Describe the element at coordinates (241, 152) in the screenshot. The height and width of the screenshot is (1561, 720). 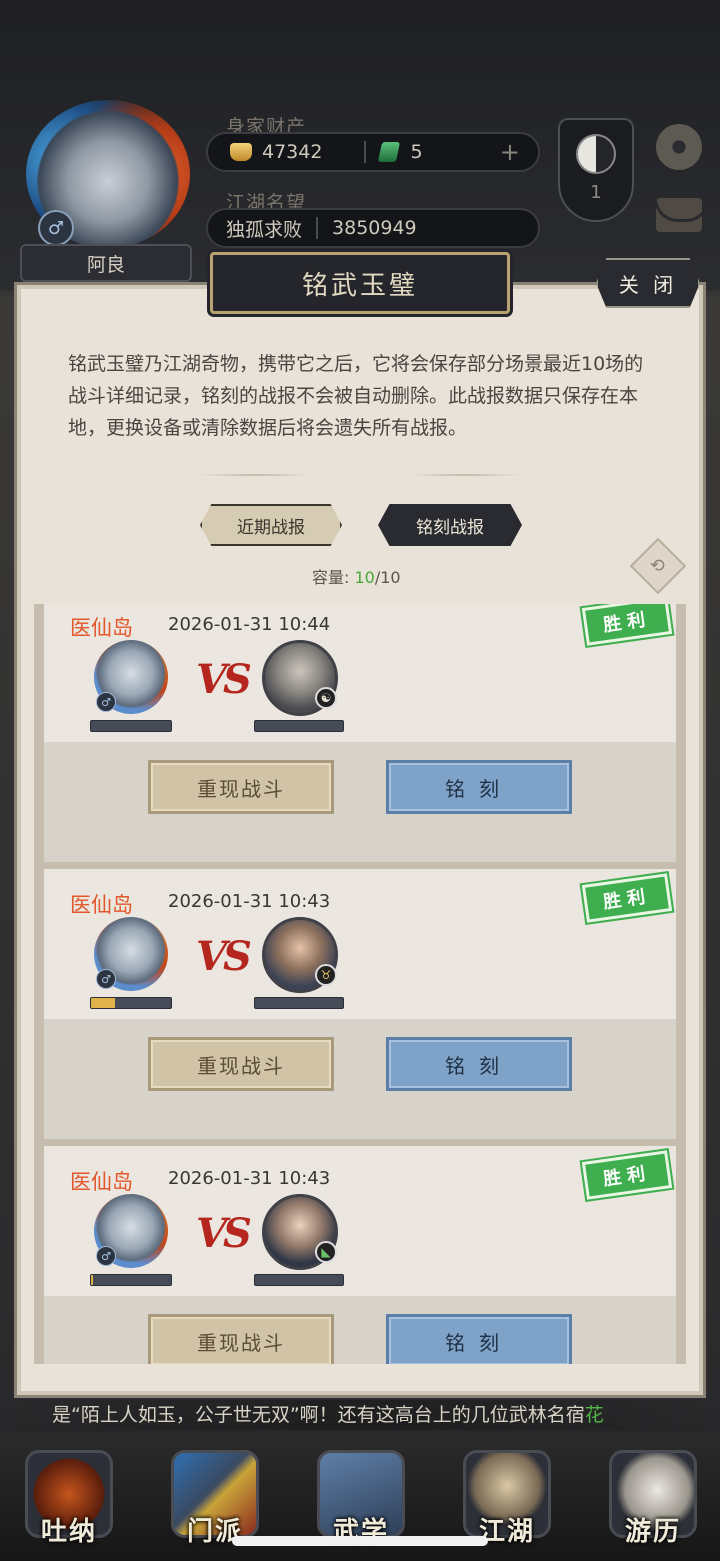
I see `gold-ingot-icon` at that location.